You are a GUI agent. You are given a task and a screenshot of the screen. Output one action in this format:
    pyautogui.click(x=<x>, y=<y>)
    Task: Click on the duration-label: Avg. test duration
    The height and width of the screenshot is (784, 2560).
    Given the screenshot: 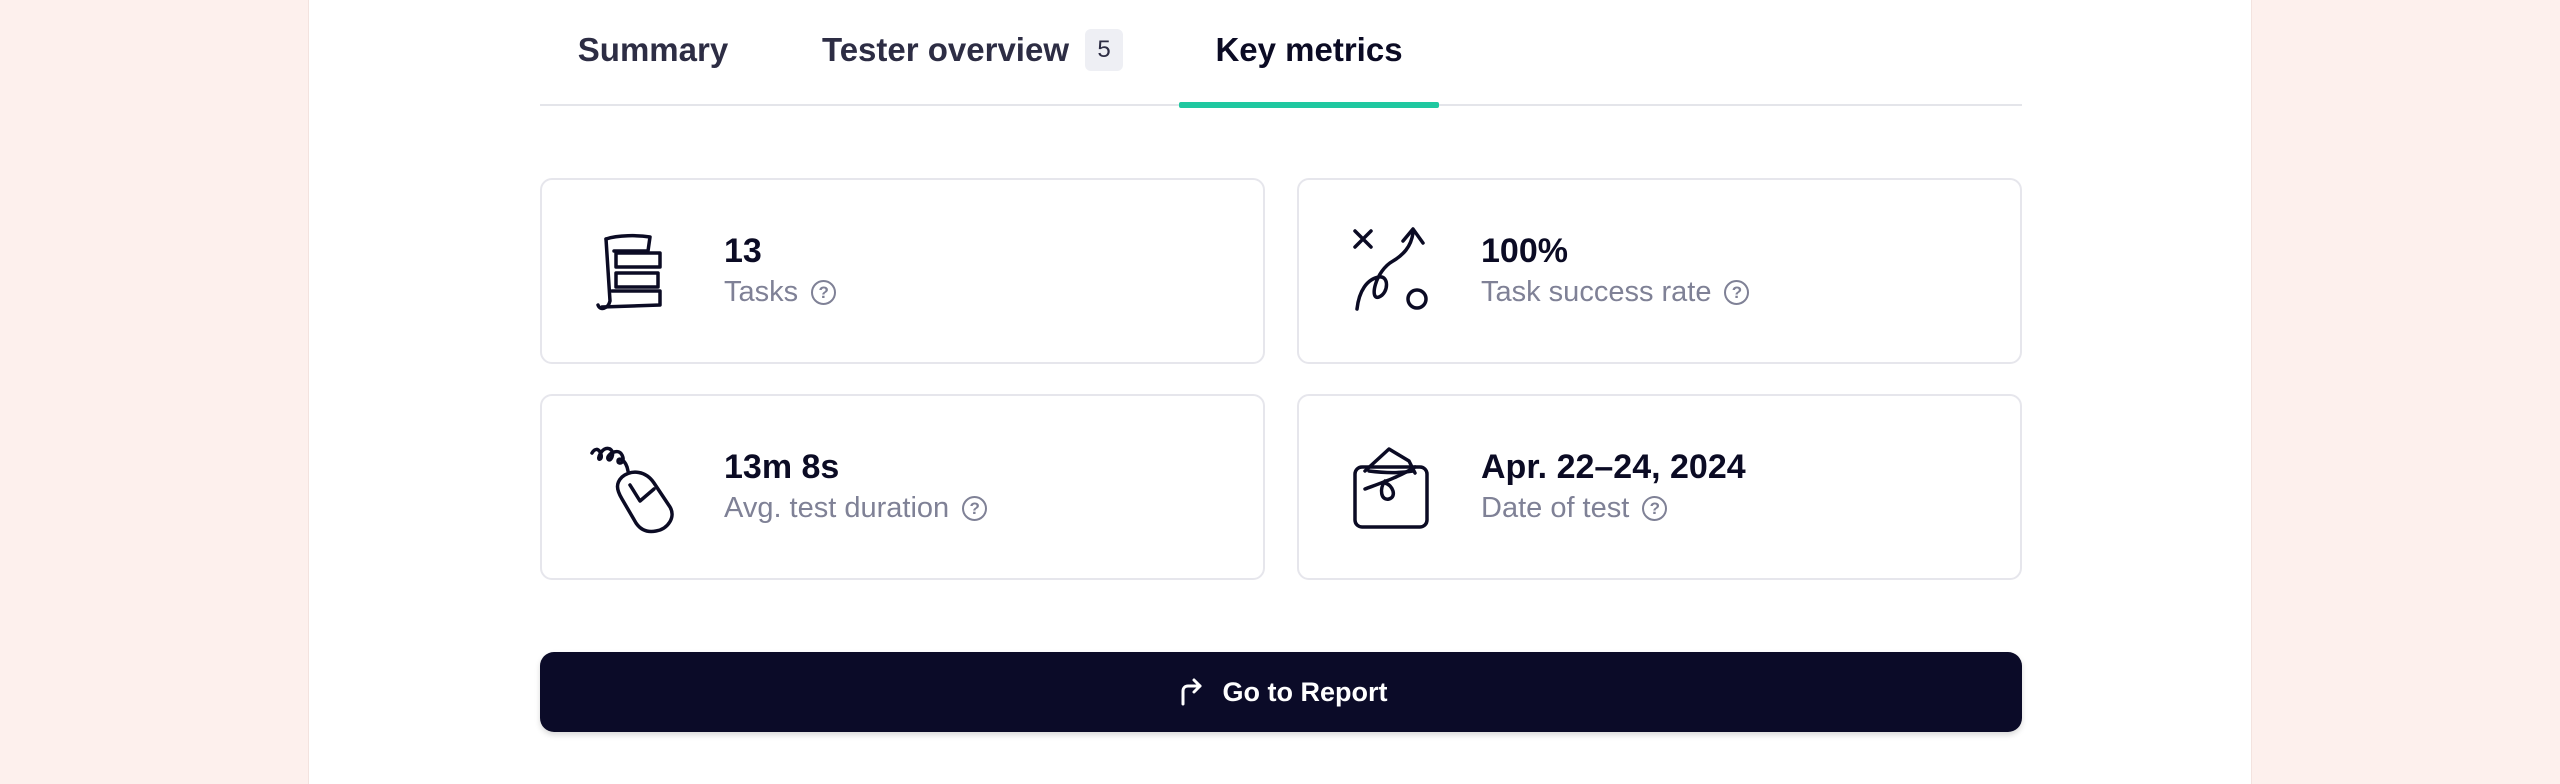 What is the action you would take?
    pyautogui.click(x=837, y=508)
    